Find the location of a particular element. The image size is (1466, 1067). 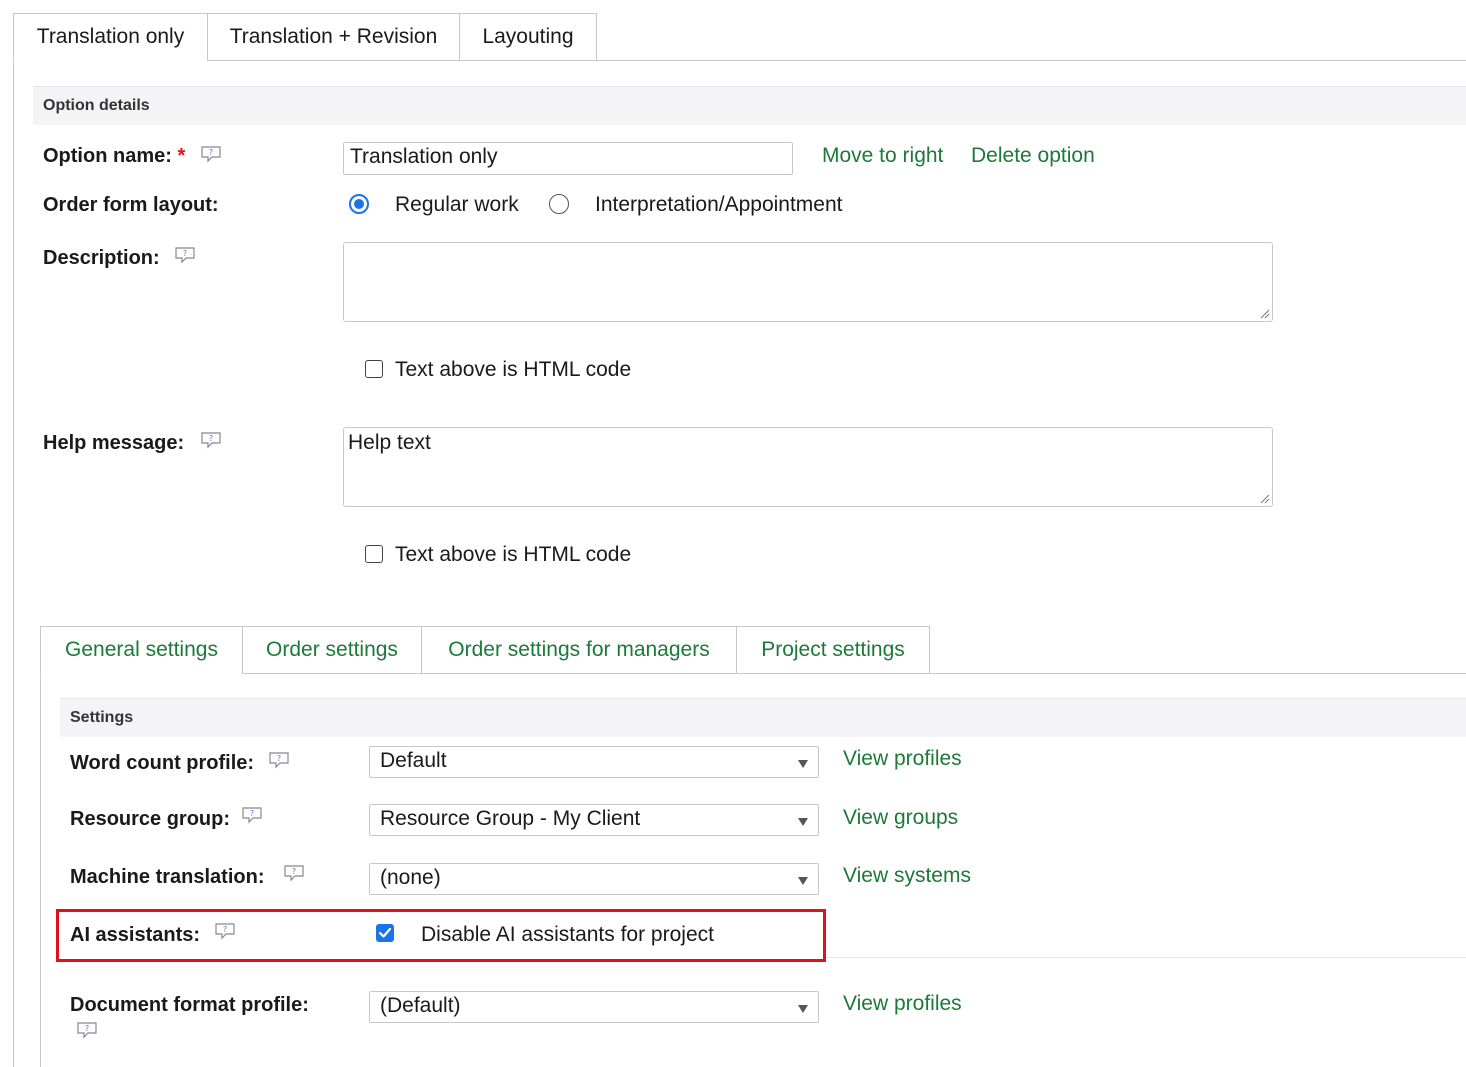

disable-ai-assistants-label: Disable AI assistants for project is located at coordinates (567, 934).